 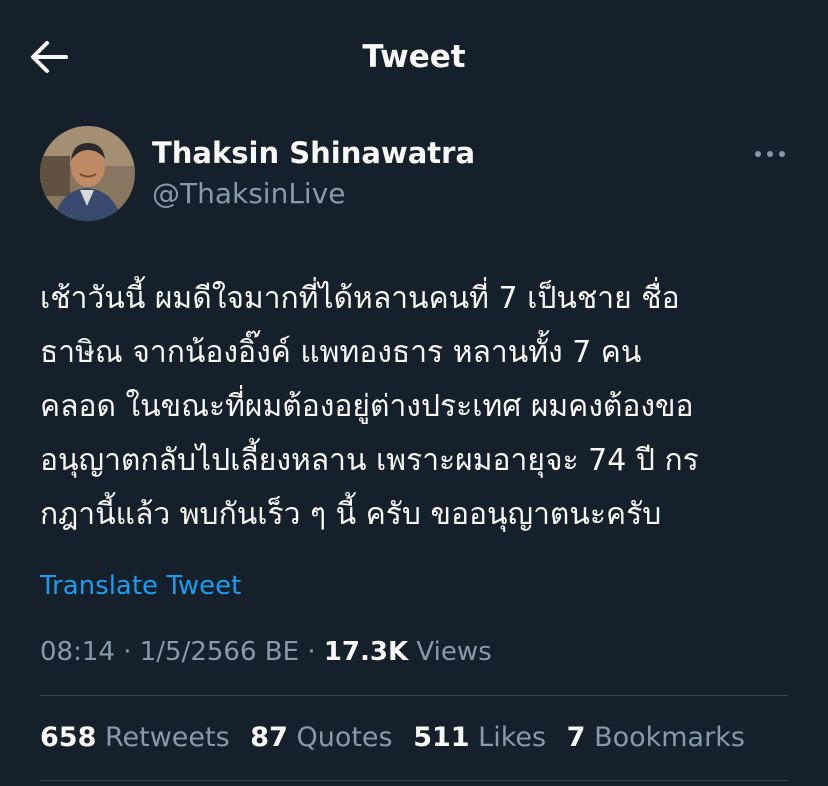 I want to click on likes-stat: 511 Likes, so click(x=479, y=737).